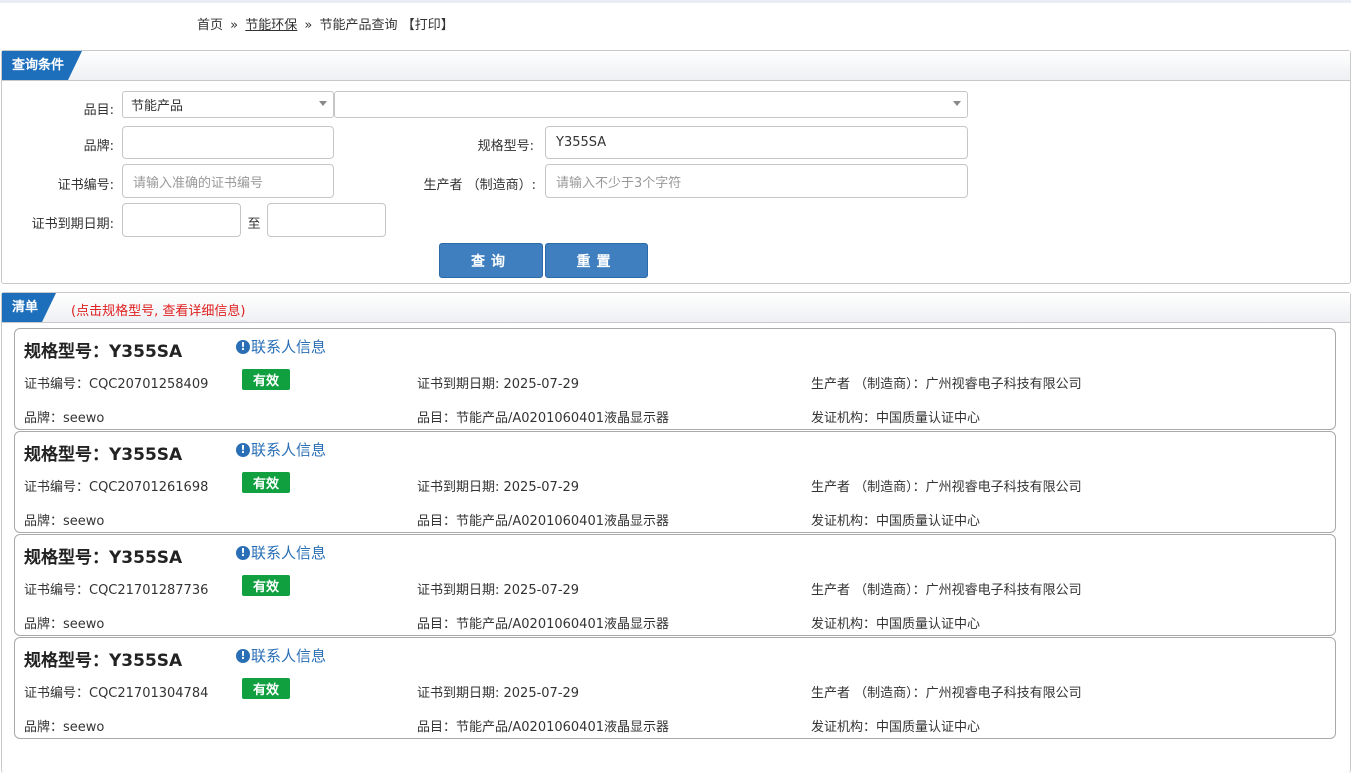  I want to click on list-panel-header: 清单 (点击规格型号, 查看详细信息), so click(676, 308).